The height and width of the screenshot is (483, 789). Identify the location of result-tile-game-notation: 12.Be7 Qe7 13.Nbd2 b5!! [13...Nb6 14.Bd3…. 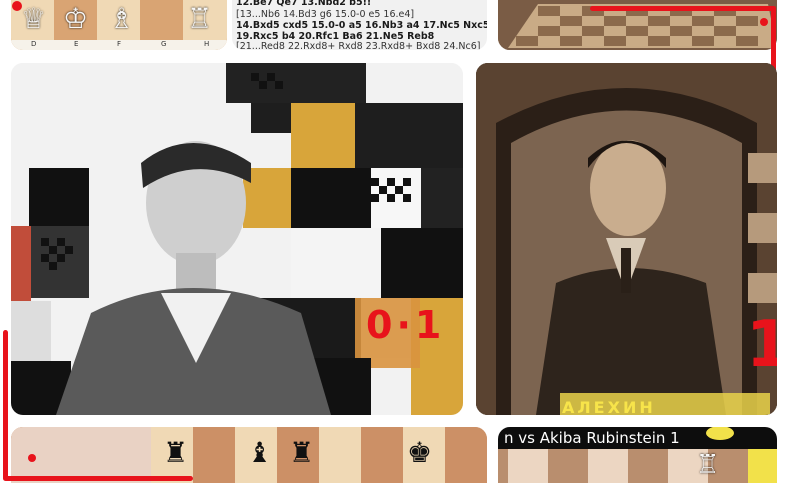
(359, 25).